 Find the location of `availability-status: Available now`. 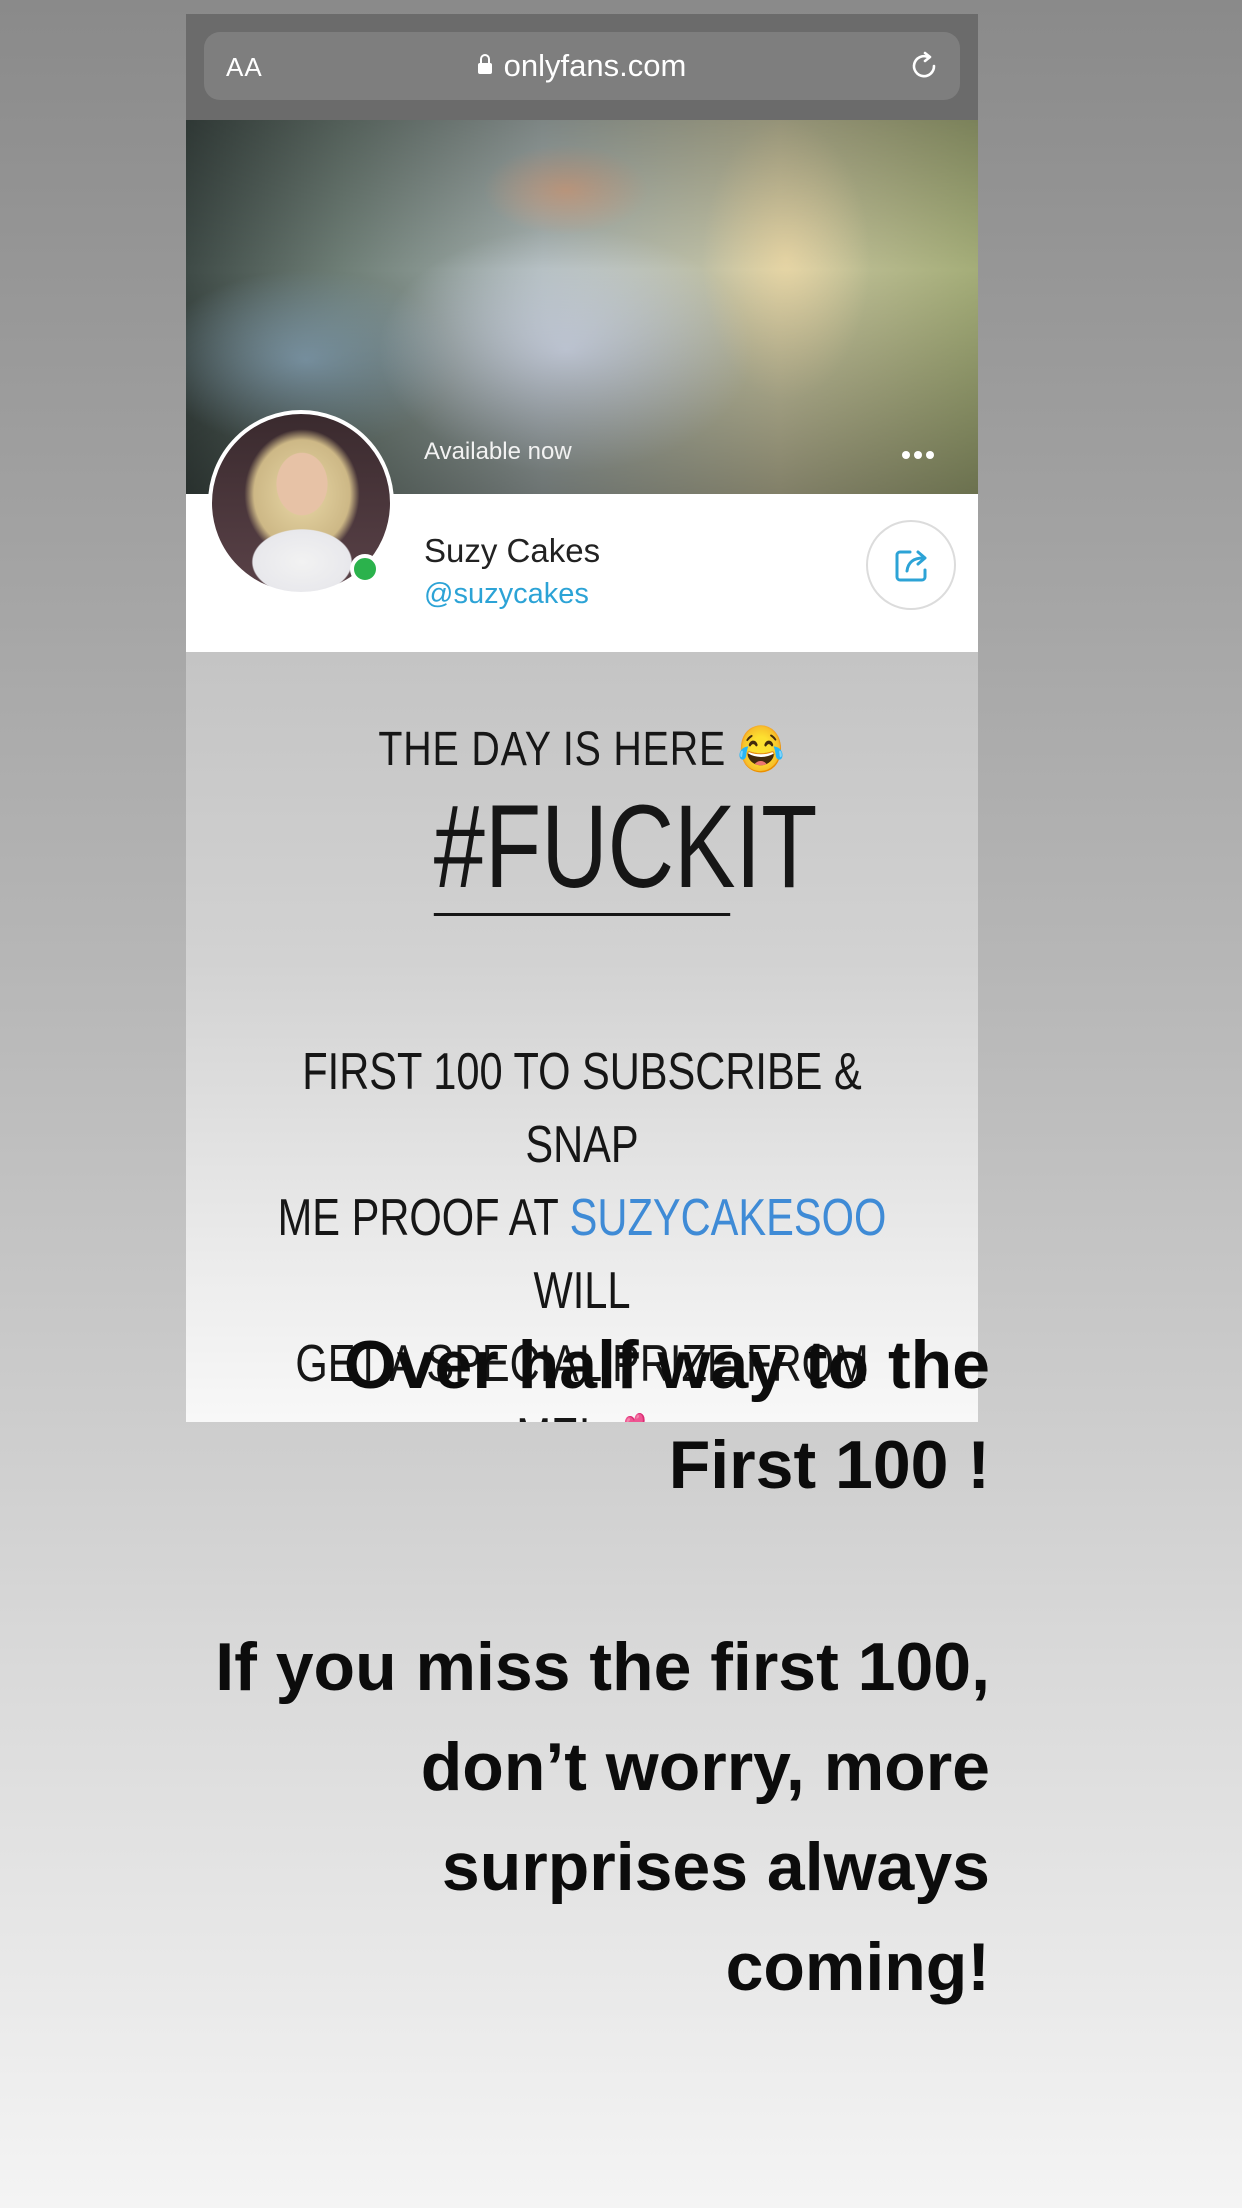

availability-status: Available now is located at coordinates (498, 451).